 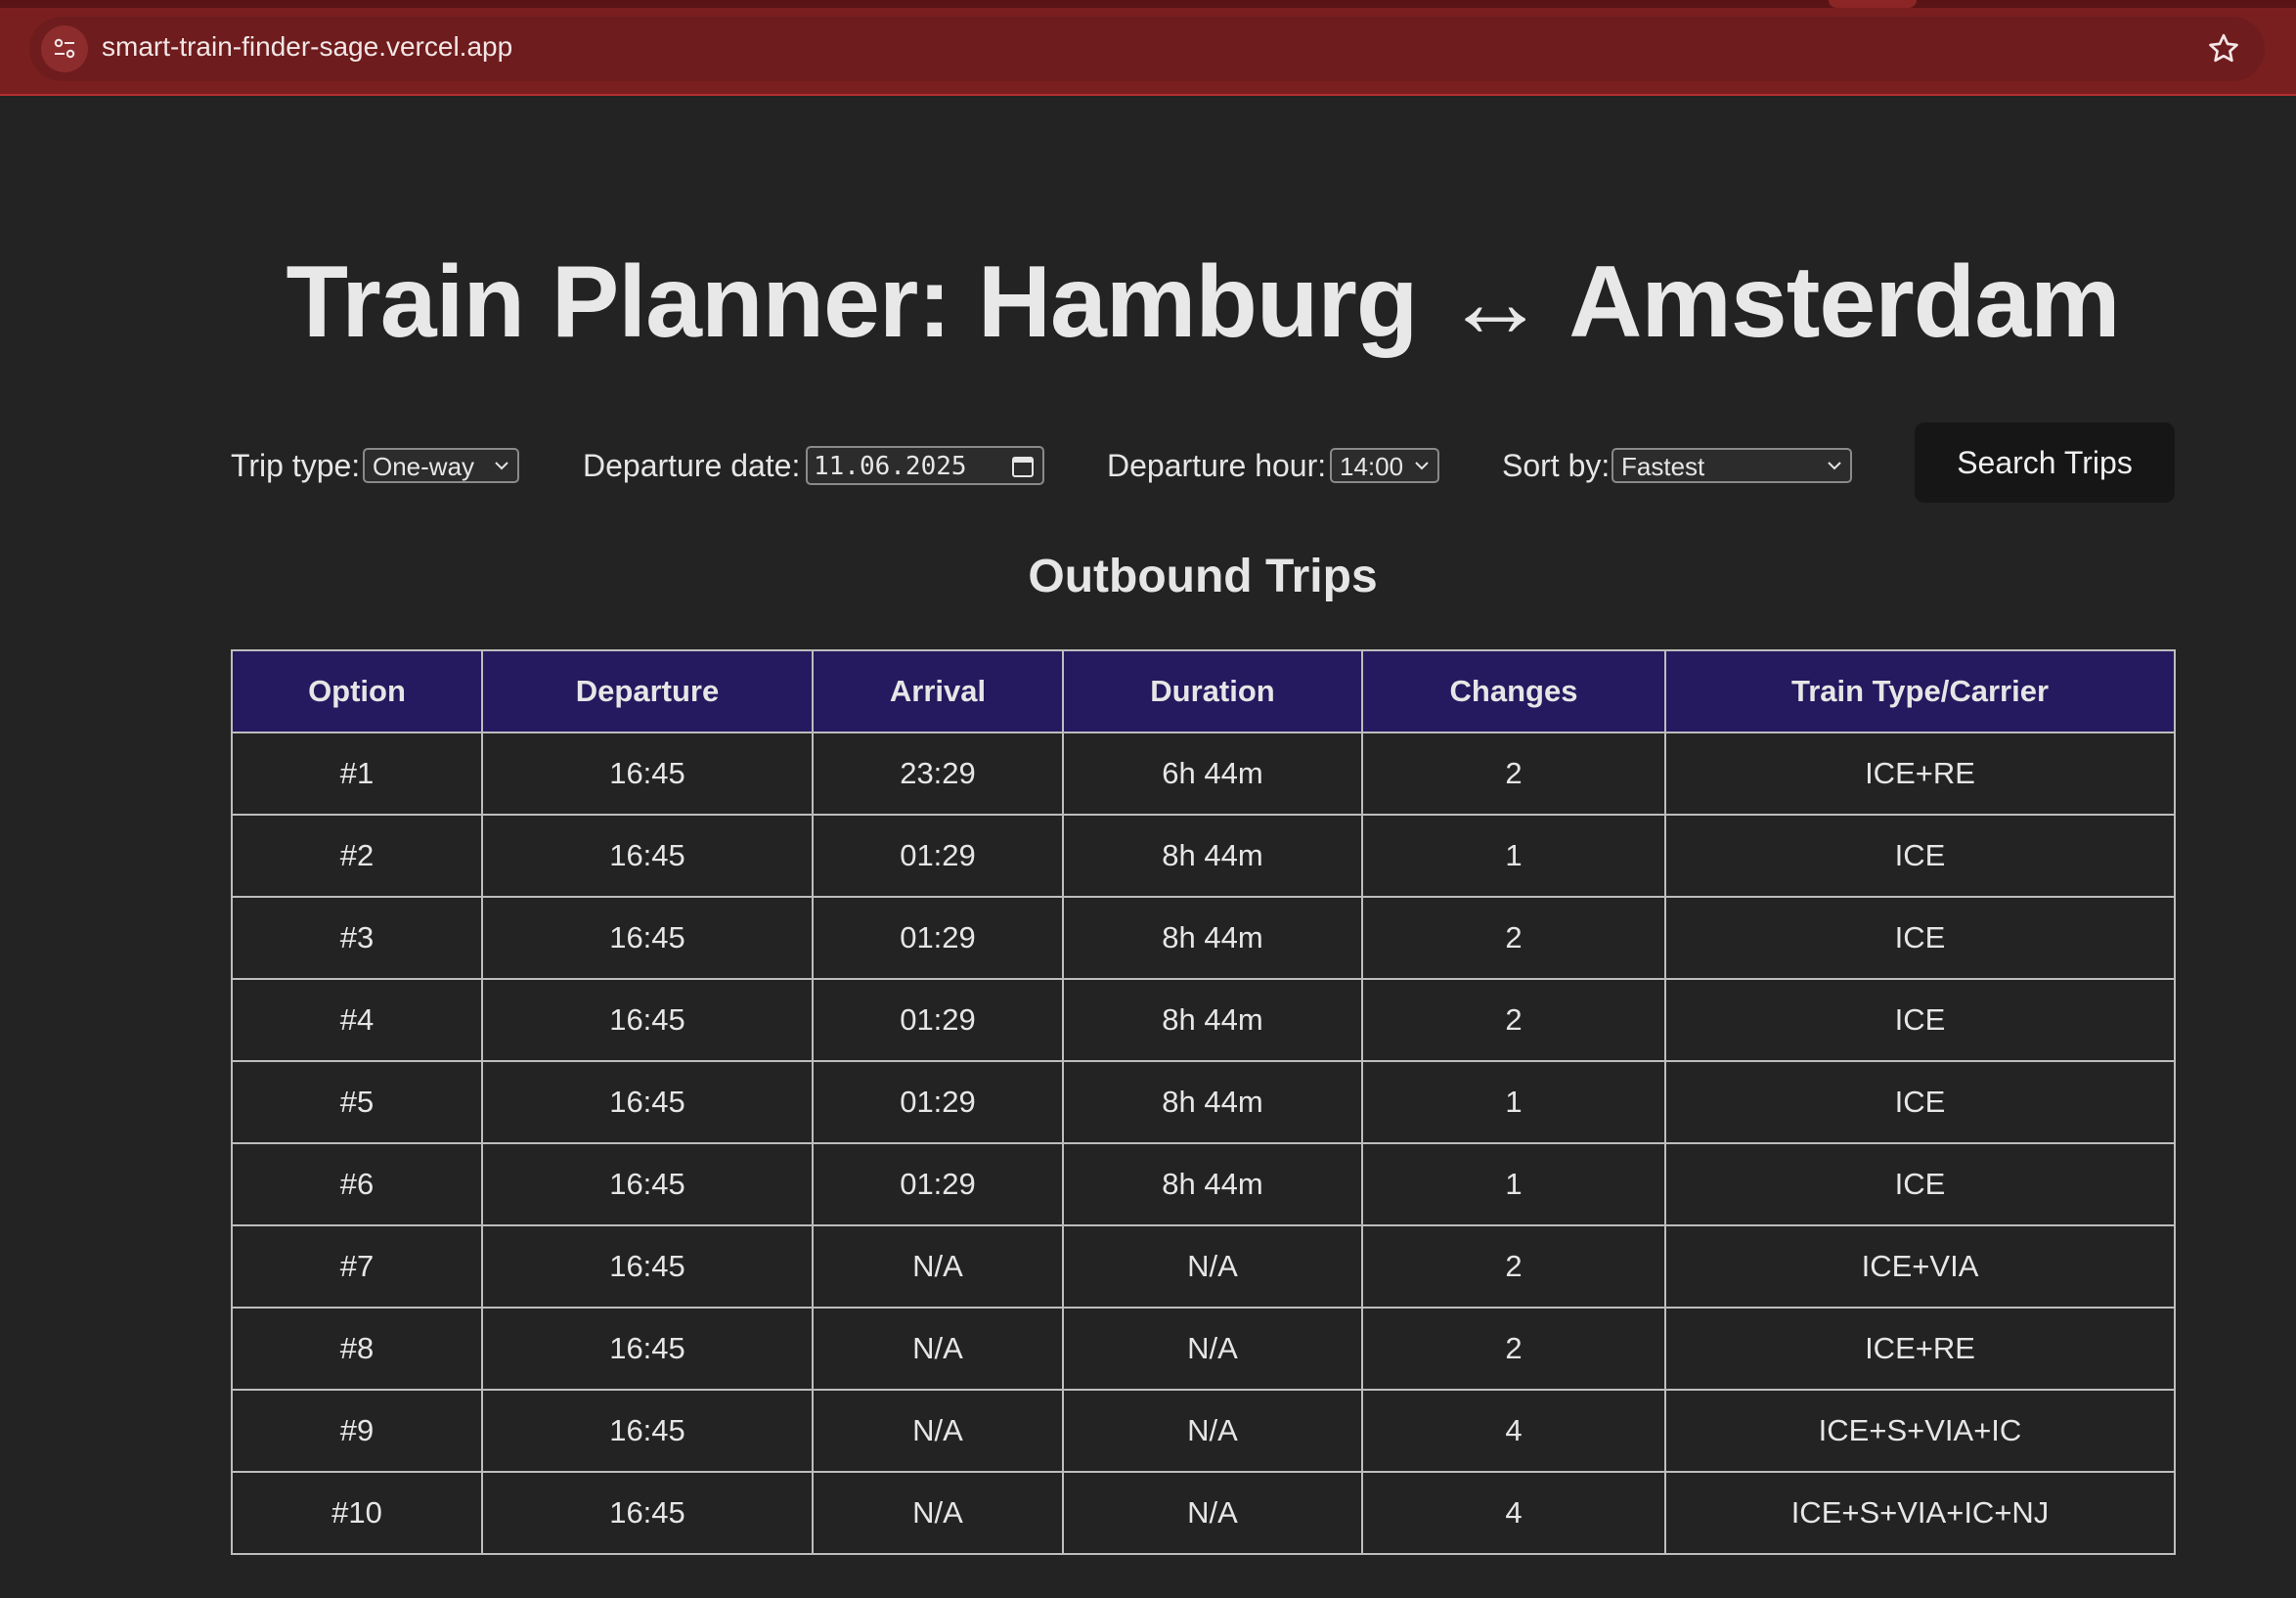 I want to click on cell-option: #1, so click(x=357, y=774).